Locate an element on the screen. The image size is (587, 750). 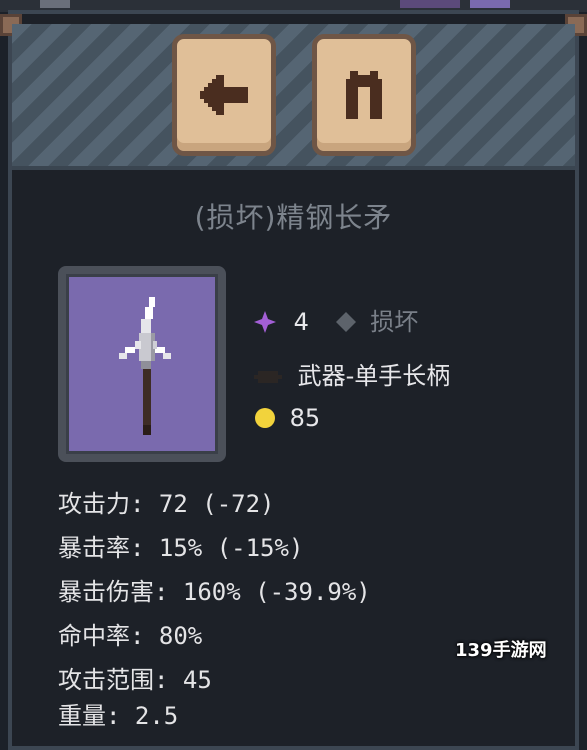
stat-weight-value: 2.5 is located at coordinates (149, 716).